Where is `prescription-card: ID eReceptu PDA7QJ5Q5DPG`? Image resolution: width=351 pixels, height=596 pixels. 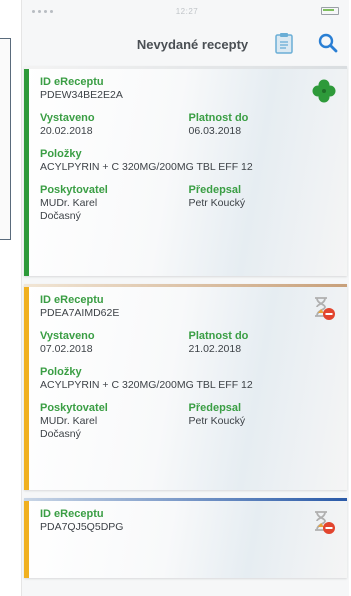
prescription-card: ID eReceptu PDA7QJ5Q5DPG is located at coordinates (185, 538).